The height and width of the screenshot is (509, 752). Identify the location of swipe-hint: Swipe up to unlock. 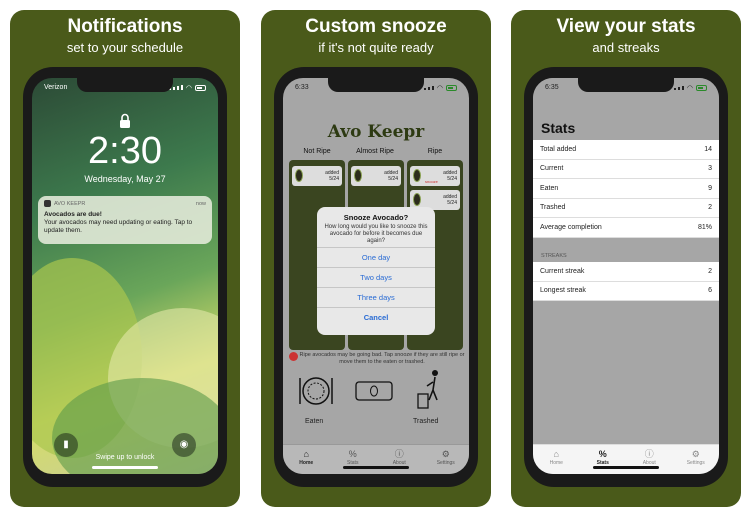
(125, 457).